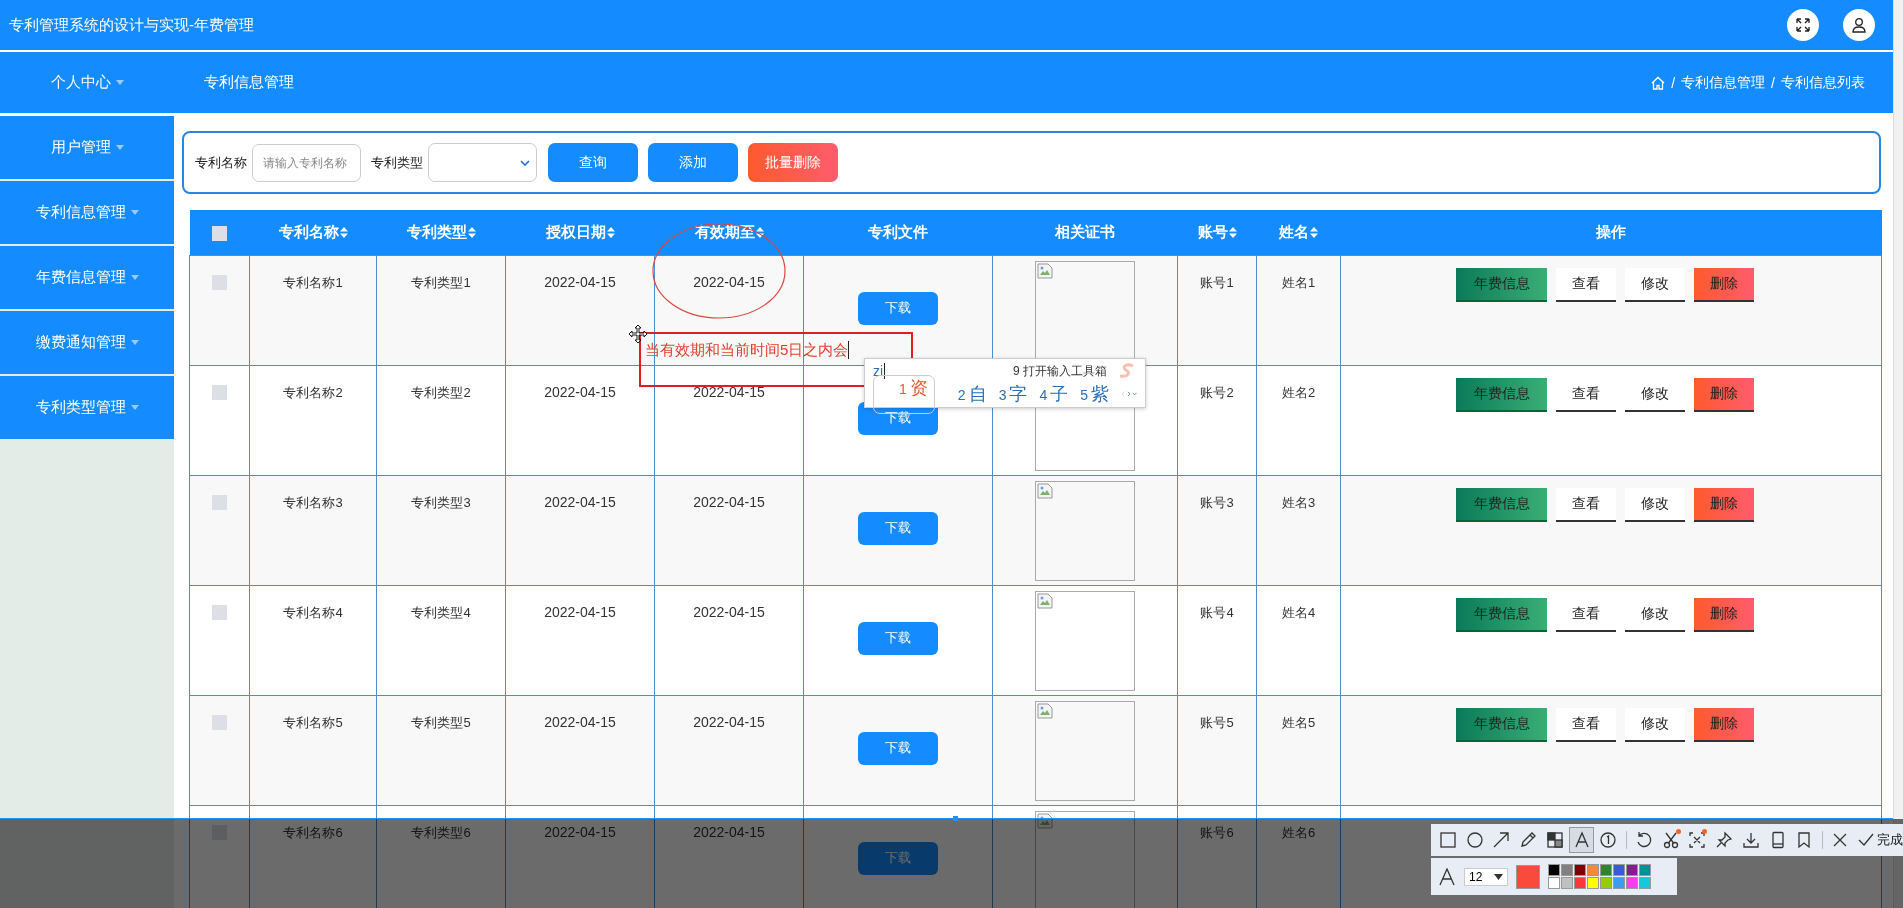  I want to click on table-cell: 专利名称2, so click(313, 420).